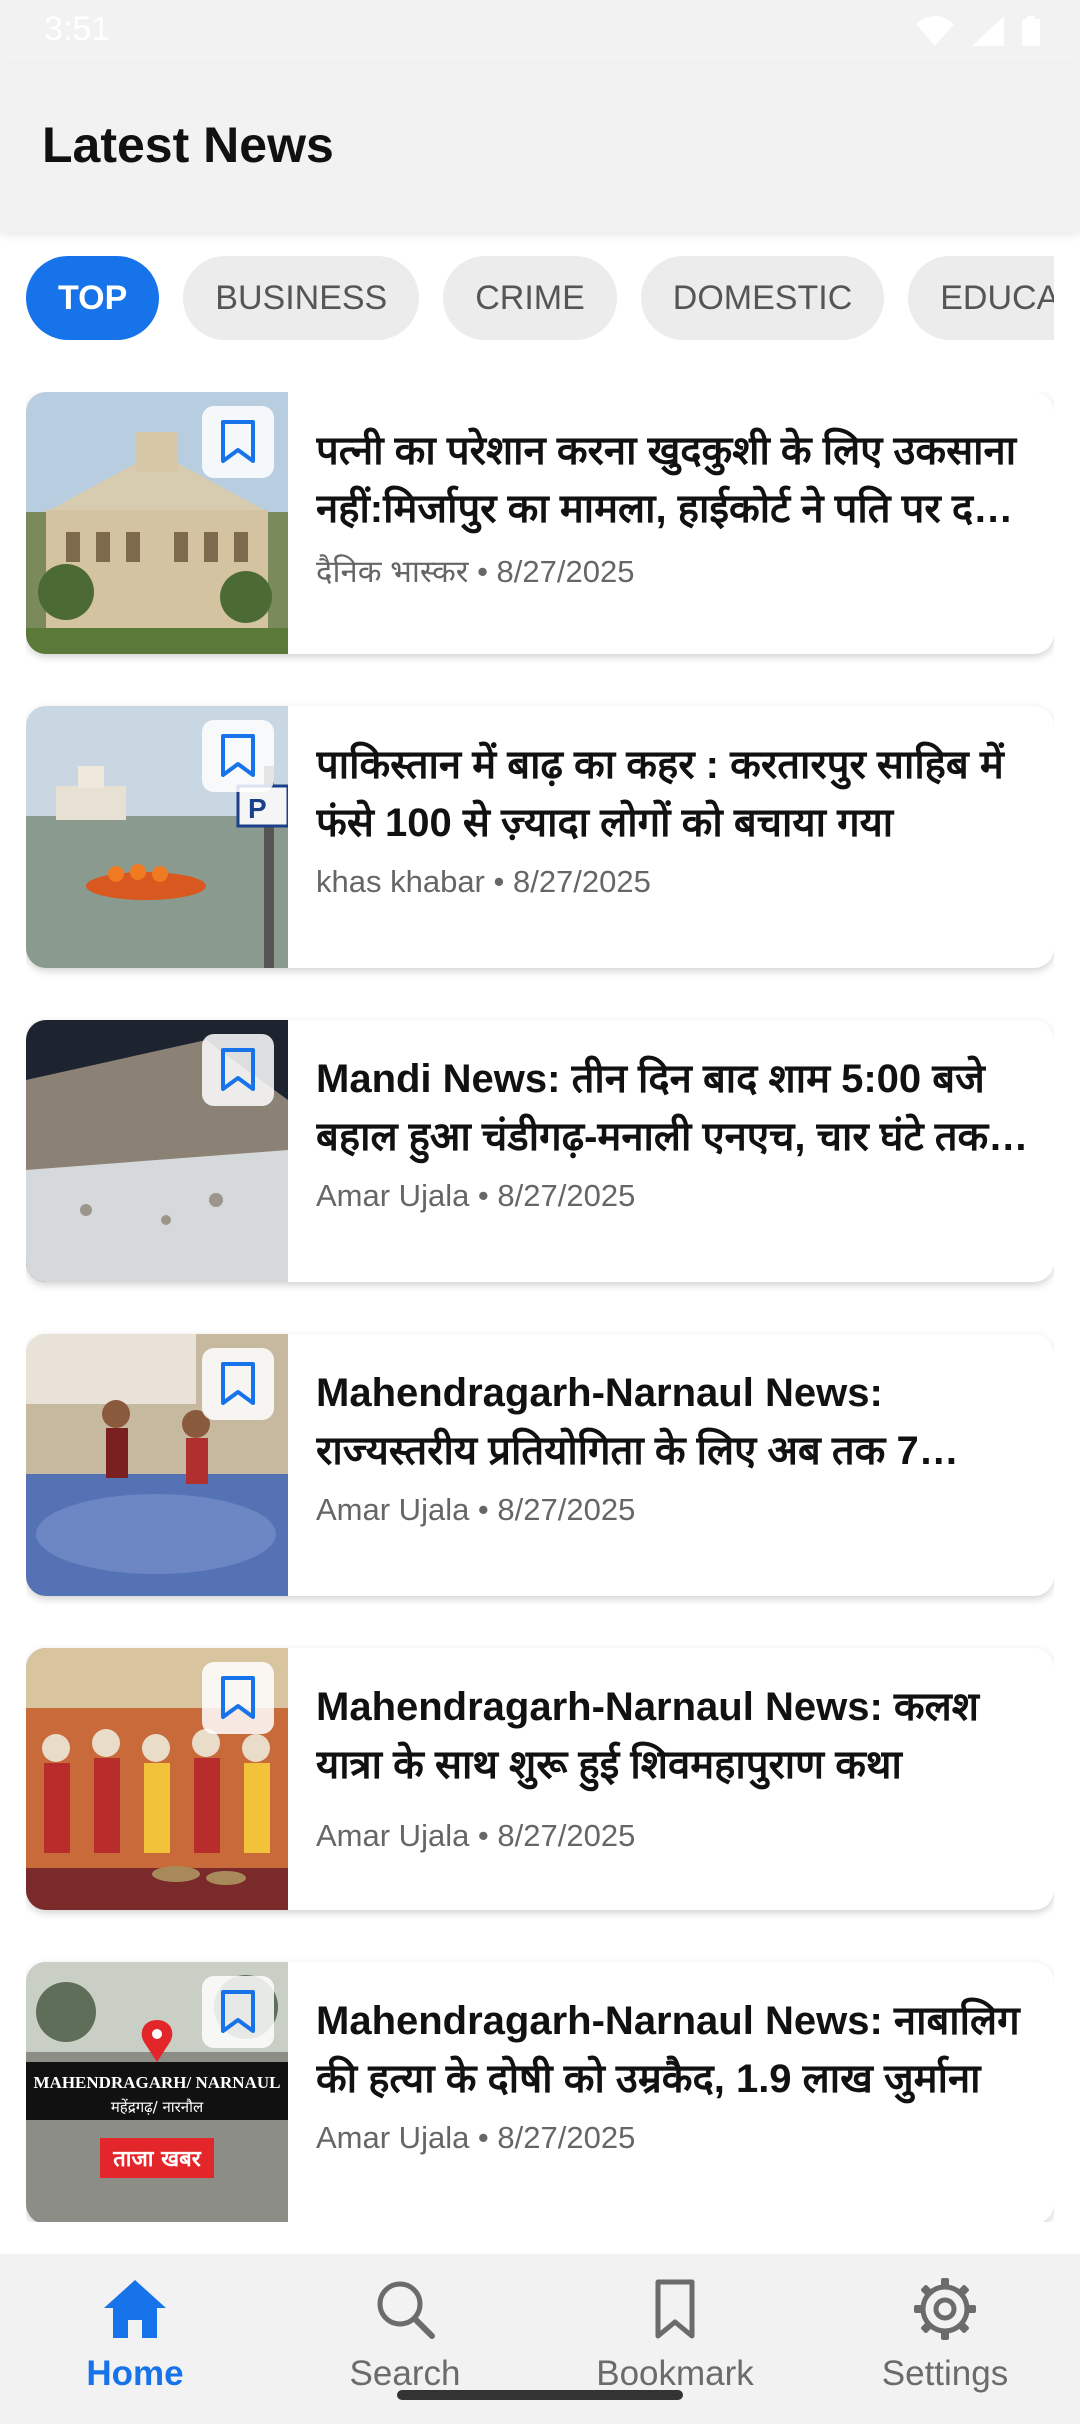 This screenshot has height=2424, width=1080. Describe the element at coordinates (540, 2395) in the screenshot. I see `gesture-bar` at that location.